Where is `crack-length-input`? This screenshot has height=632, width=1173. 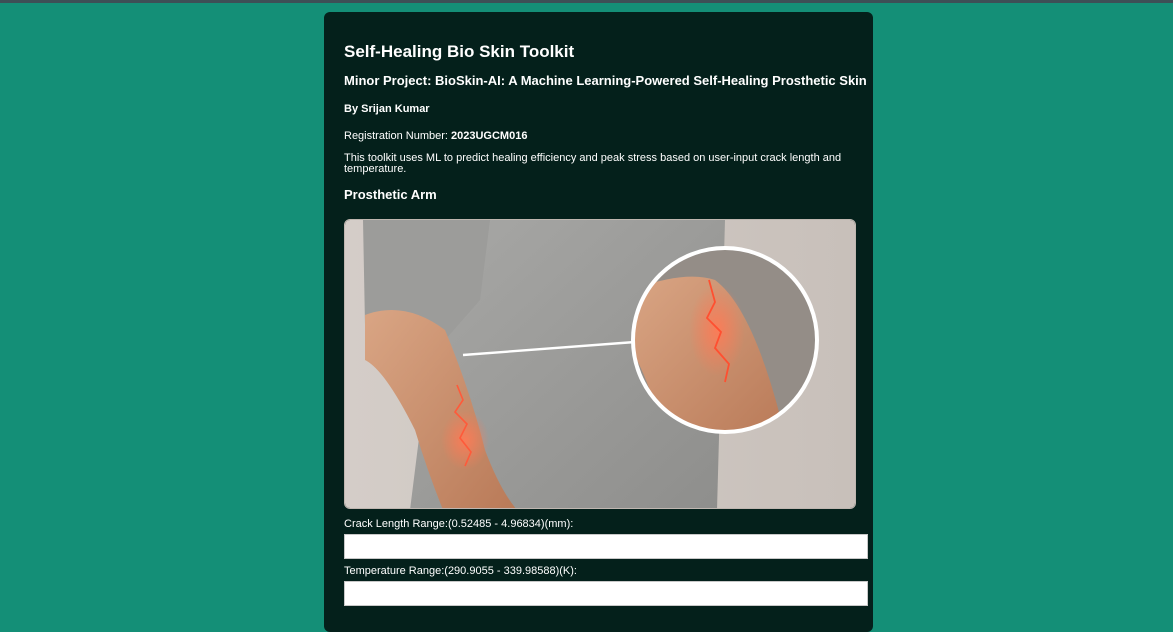
crack-length-input is located at coordinates (606, 546).